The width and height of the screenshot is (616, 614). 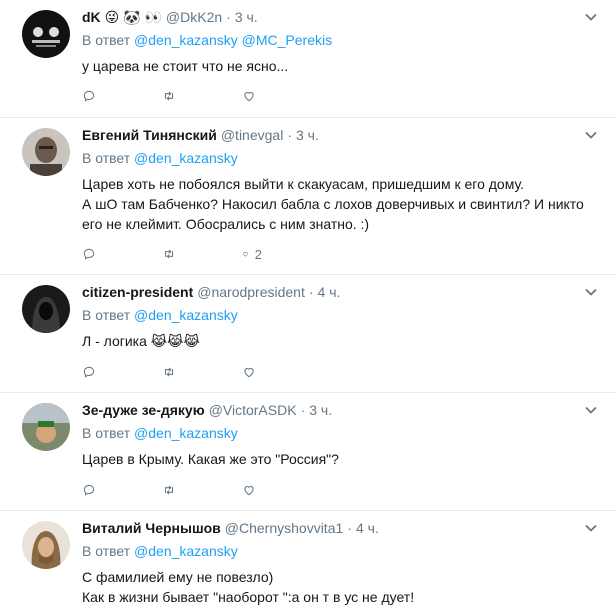 What do you see at coordinates (210, 459) in the screenshot?
I see `tweet-text: Царев в Крыму. Какая же это "Россия"?` at bounding box center [210, 459].